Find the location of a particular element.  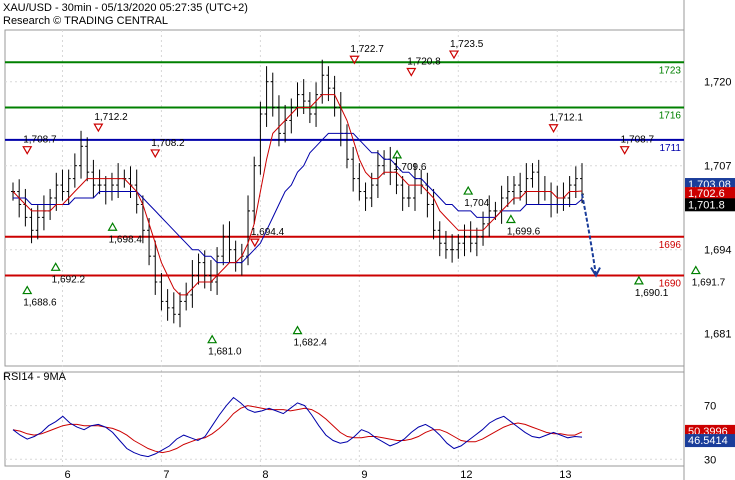

rsi-tick-label: 70 is located at coordinates (710, 407).